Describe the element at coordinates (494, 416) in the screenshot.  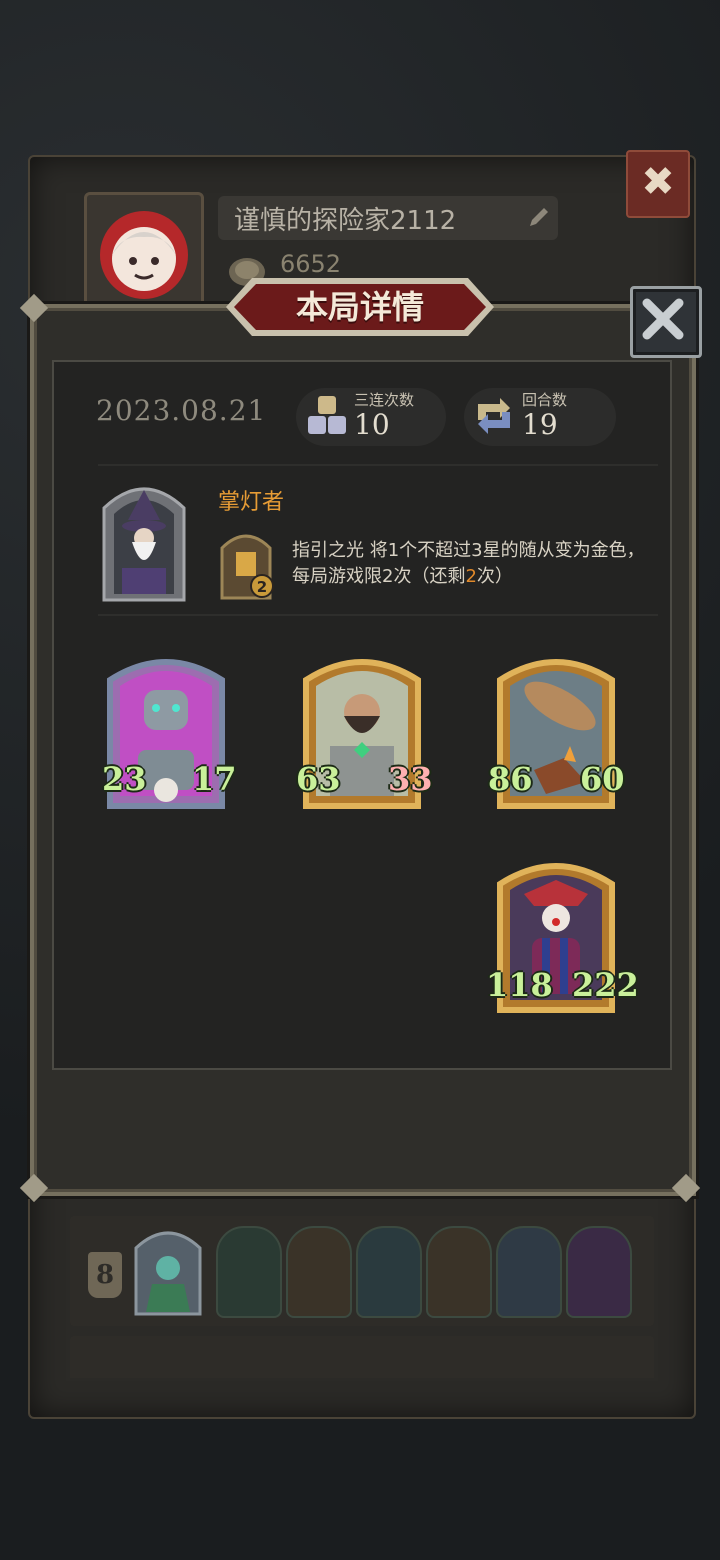
I see `rounds-icon` at that location.